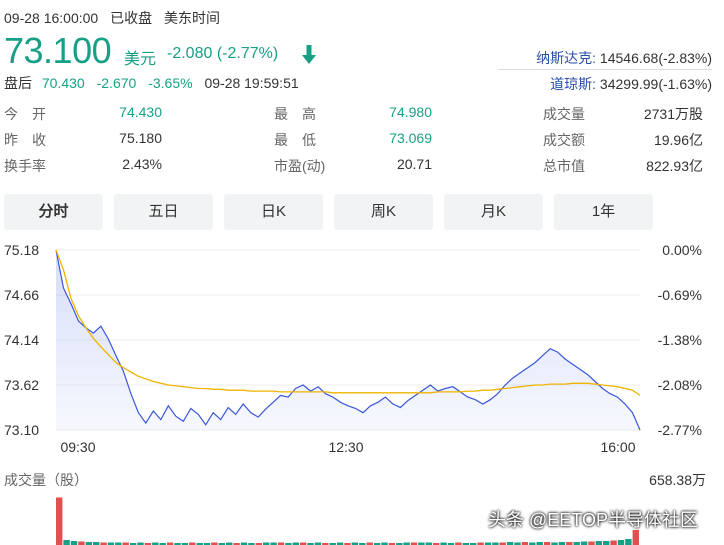 The image size is (724, 545). I want to click on stat-key: 换手率, so click(25, 166).